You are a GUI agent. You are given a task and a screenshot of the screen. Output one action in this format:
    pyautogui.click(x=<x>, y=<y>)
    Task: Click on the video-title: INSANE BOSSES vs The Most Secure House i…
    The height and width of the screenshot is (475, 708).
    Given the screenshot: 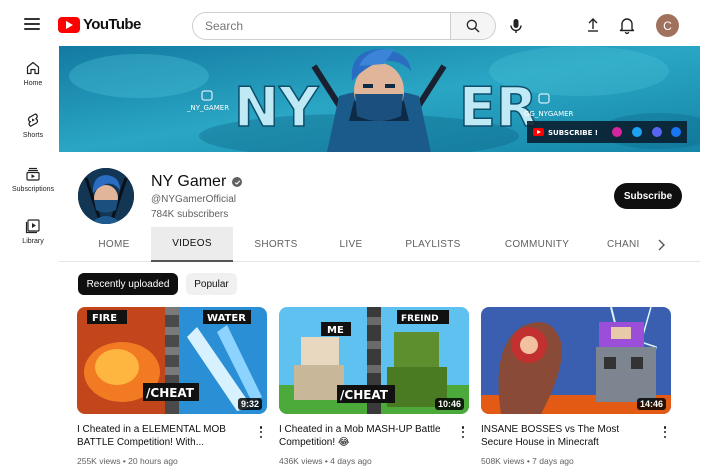 What is the action you would take?
    pyautogui.click(x=567, y=436)
    